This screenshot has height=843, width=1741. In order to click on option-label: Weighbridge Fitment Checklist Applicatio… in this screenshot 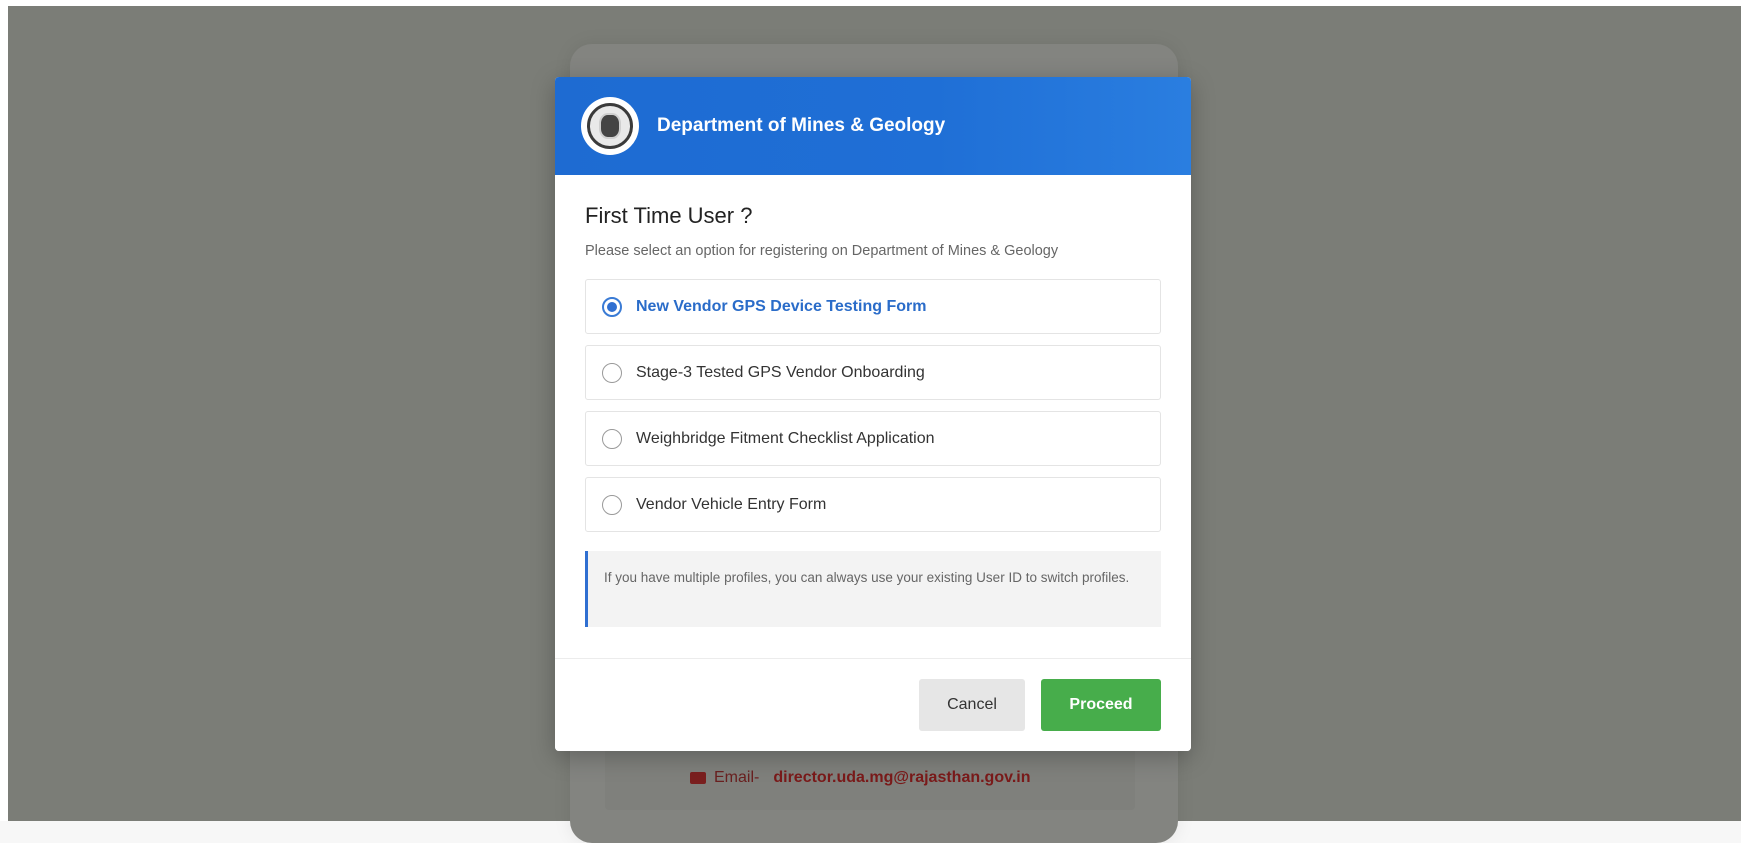, I will do `click(785, 438)`.